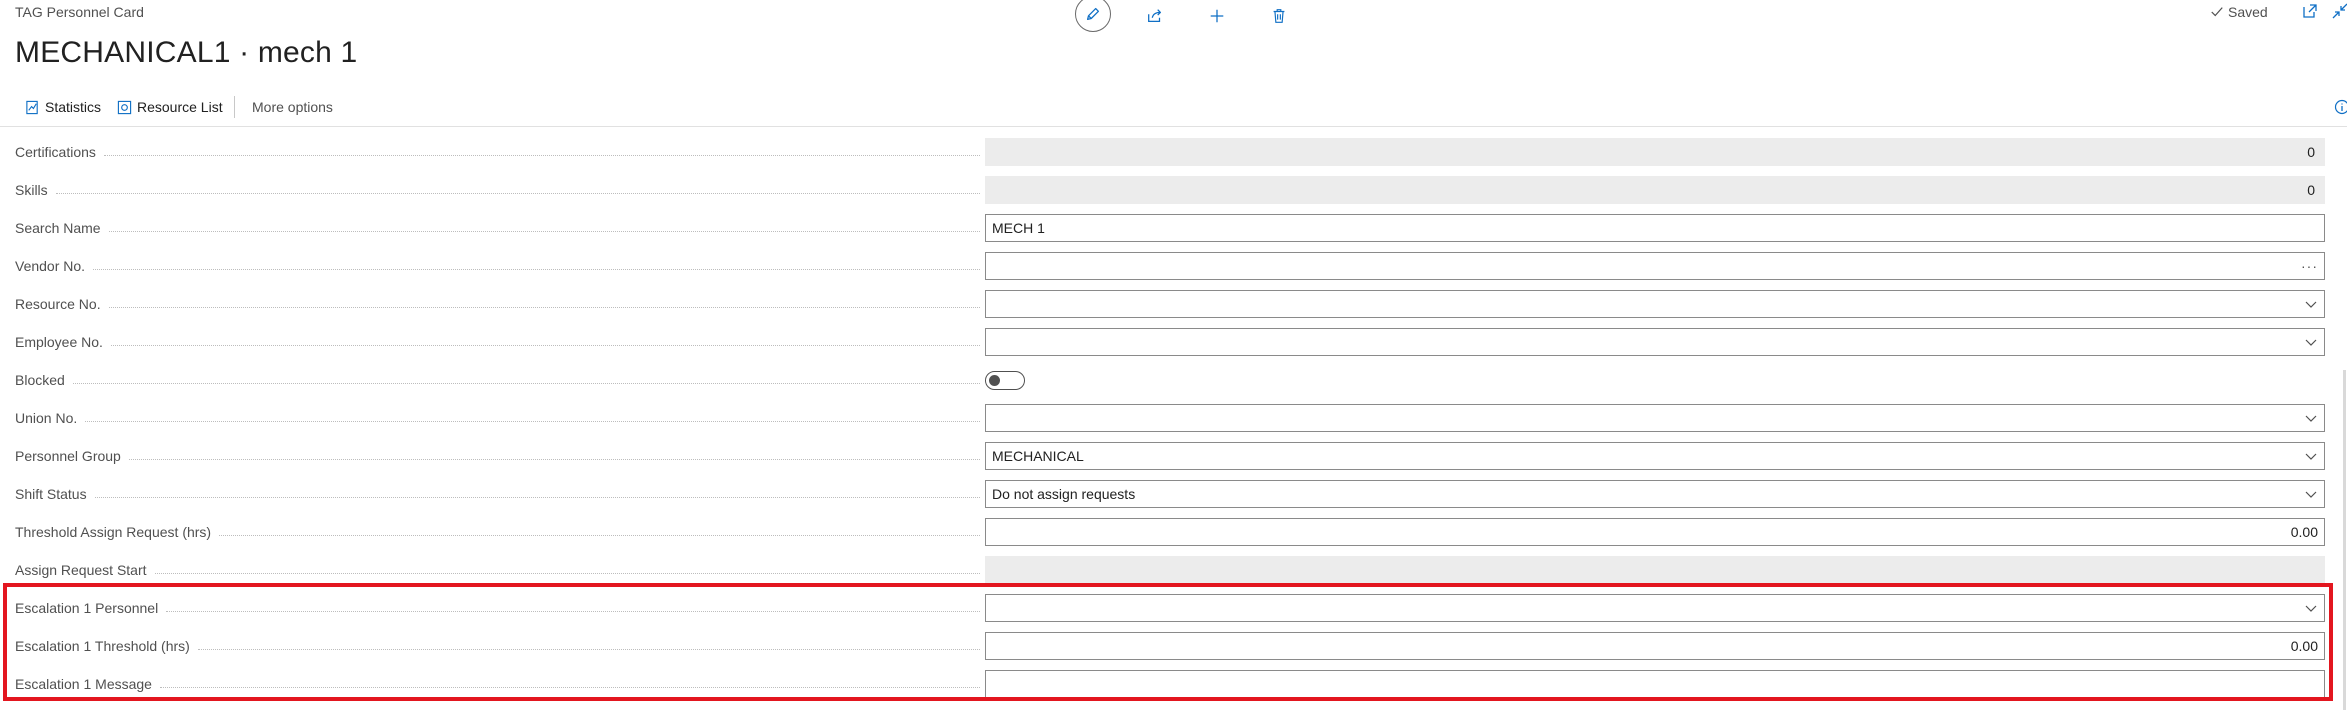  What do you see at coordinates (1655, 646) in the screenshot?
I see `escalation-1-threshold-hrs-input: 0.00` at bounding box center [1655, 646].